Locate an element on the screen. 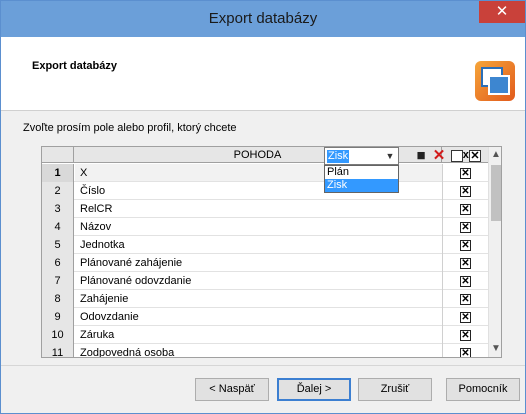  row-number: 5 is located at coordinates (58, 245).